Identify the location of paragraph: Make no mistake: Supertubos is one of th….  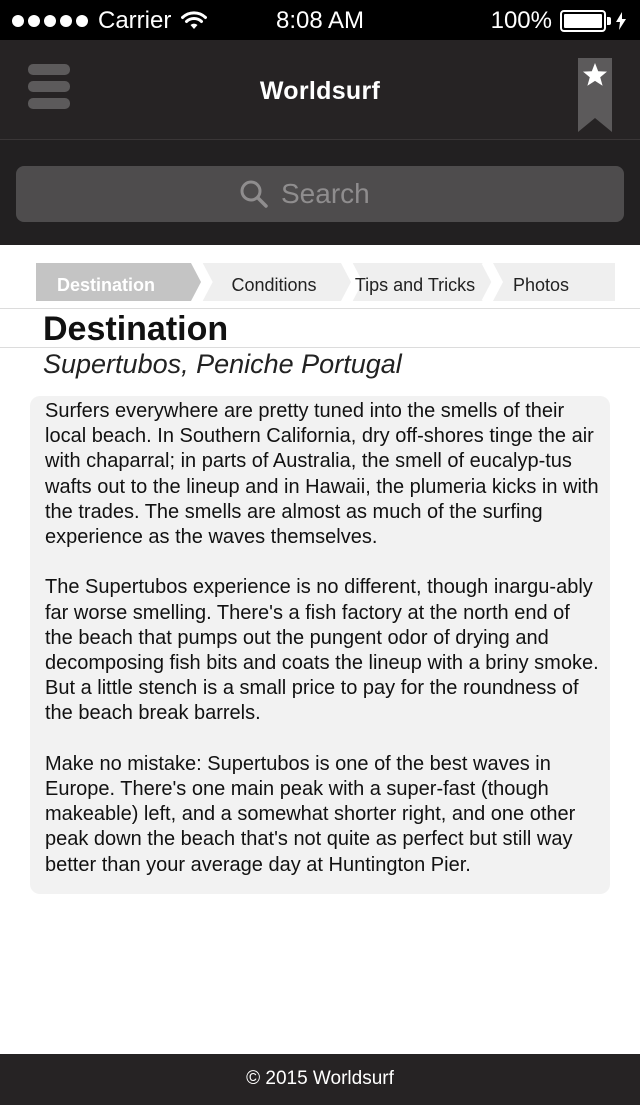
(310, 814).